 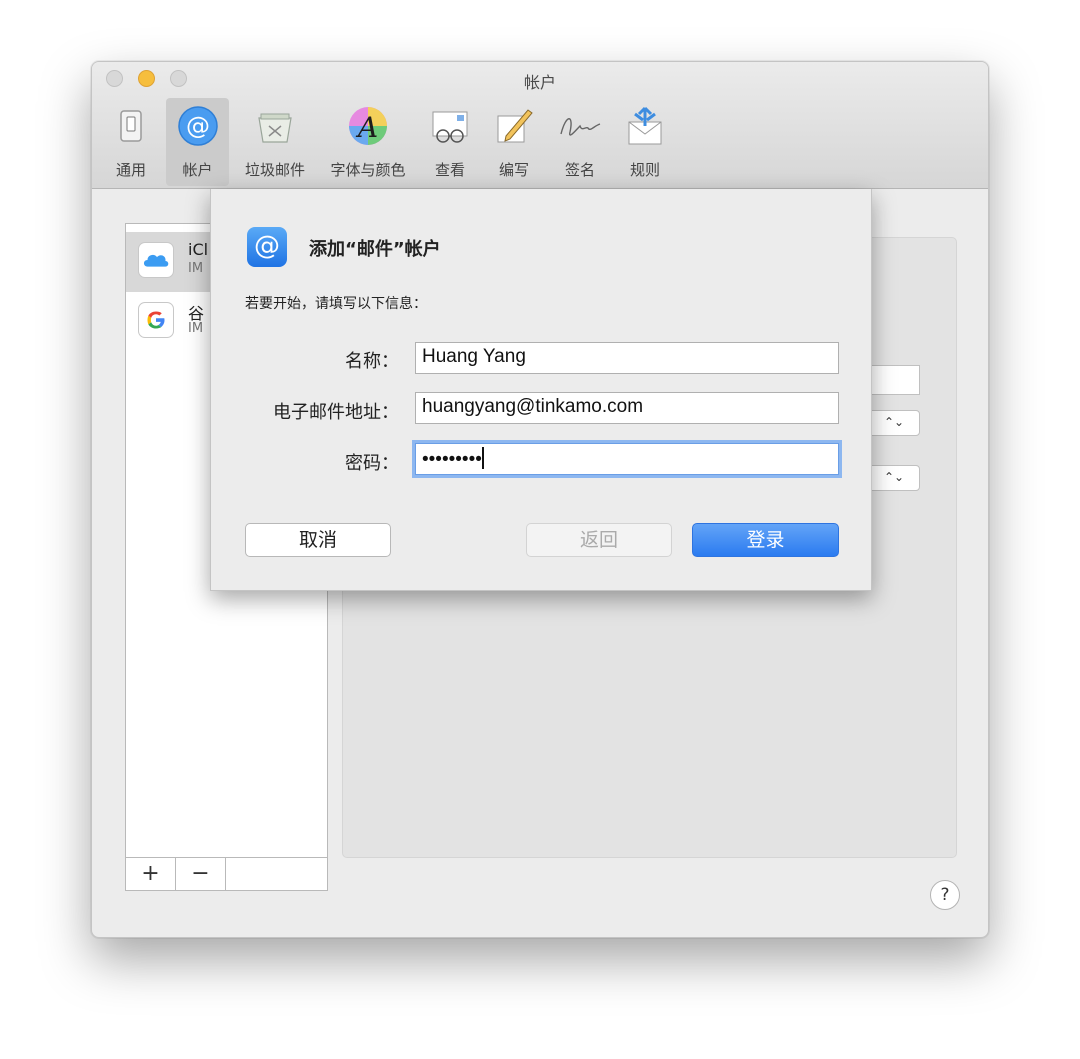 I want to click on general-switch-icon, so click(x=131, y=126).